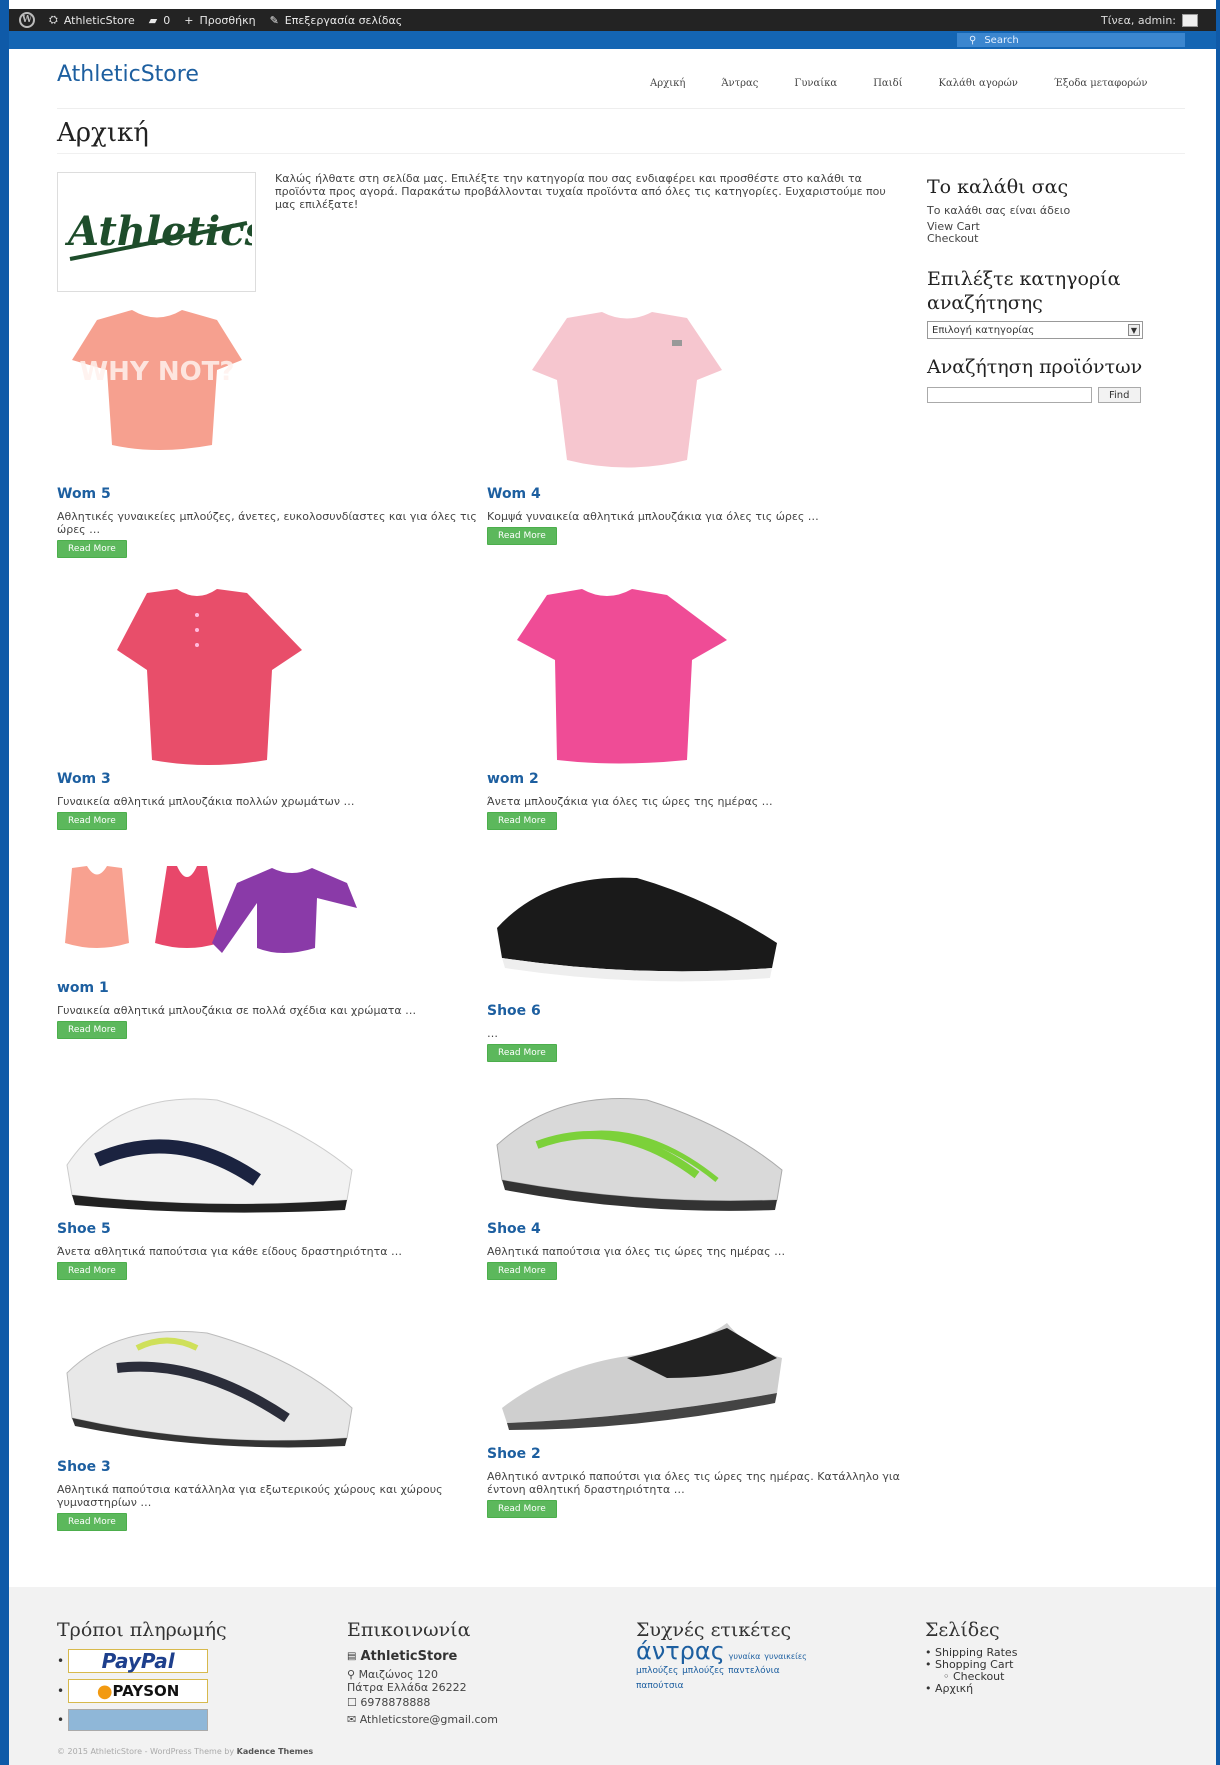  What do you see at coordinates (697, 1011) in the screenshot?
I see `product-title: Shoe 6` at bounding box center [697, 1011].